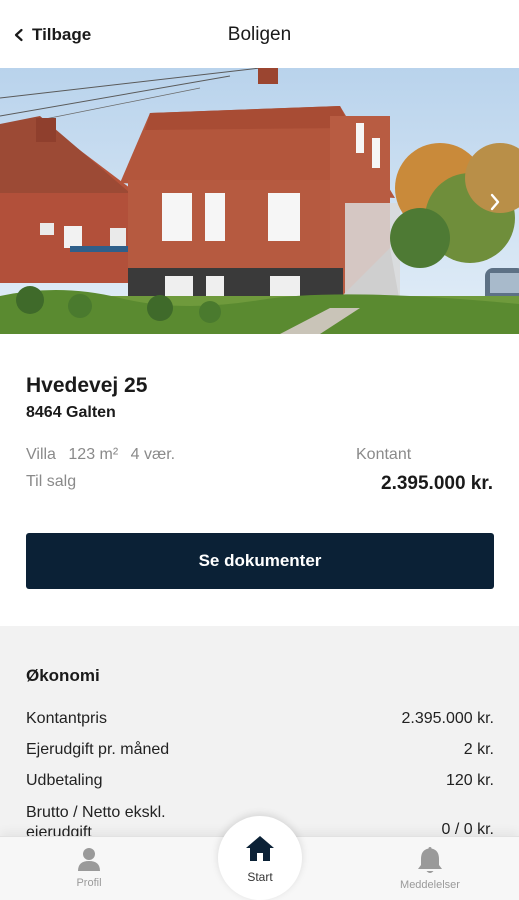  What do you see at coordinates (260, 719) in the screenshot?
I see `economy-row: Kontantpris 2.395.000 kr.` at bounding box center [260, 719].